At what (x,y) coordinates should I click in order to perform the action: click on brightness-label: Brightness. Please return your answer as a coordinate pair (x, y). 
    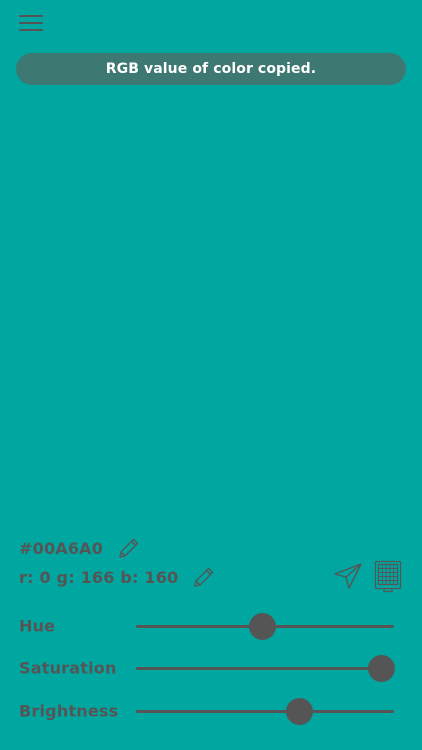
    Looking at the image, I should click on (69, 711).